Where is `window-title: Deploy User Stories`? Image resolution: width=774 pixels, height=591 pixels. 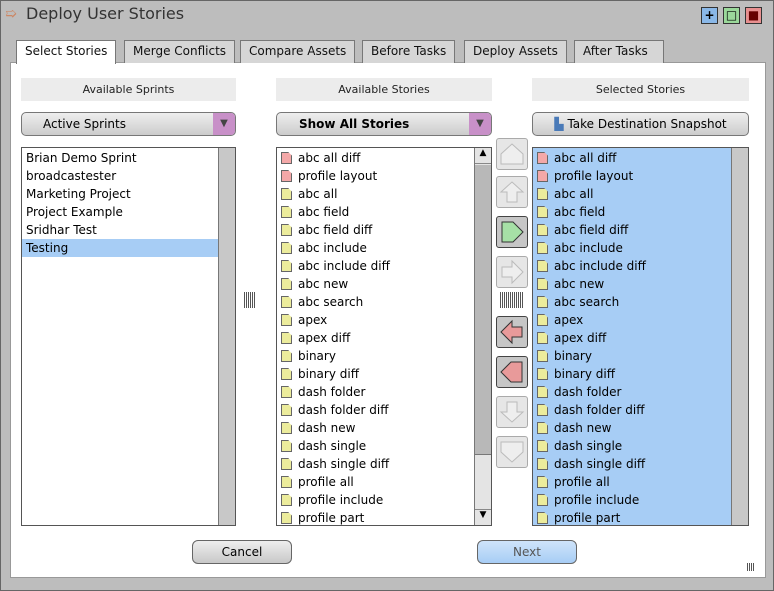
window-title: Deploy User Stories is located at coordinates (105, 13).